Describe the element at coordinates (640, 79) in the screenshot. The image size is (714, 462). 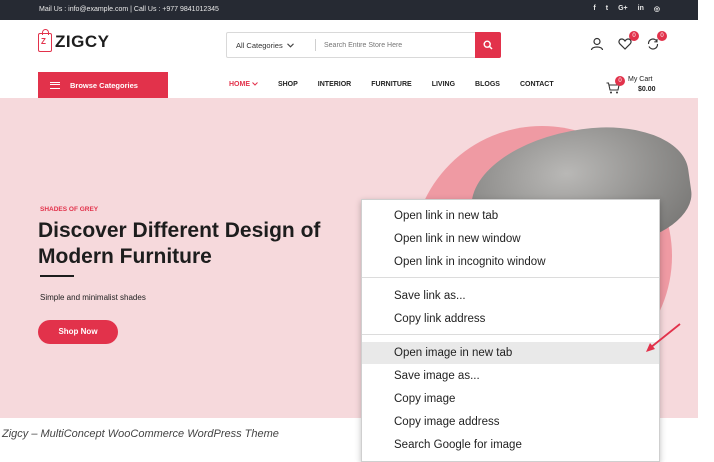
I see `cart-label: My Cart` at that location.